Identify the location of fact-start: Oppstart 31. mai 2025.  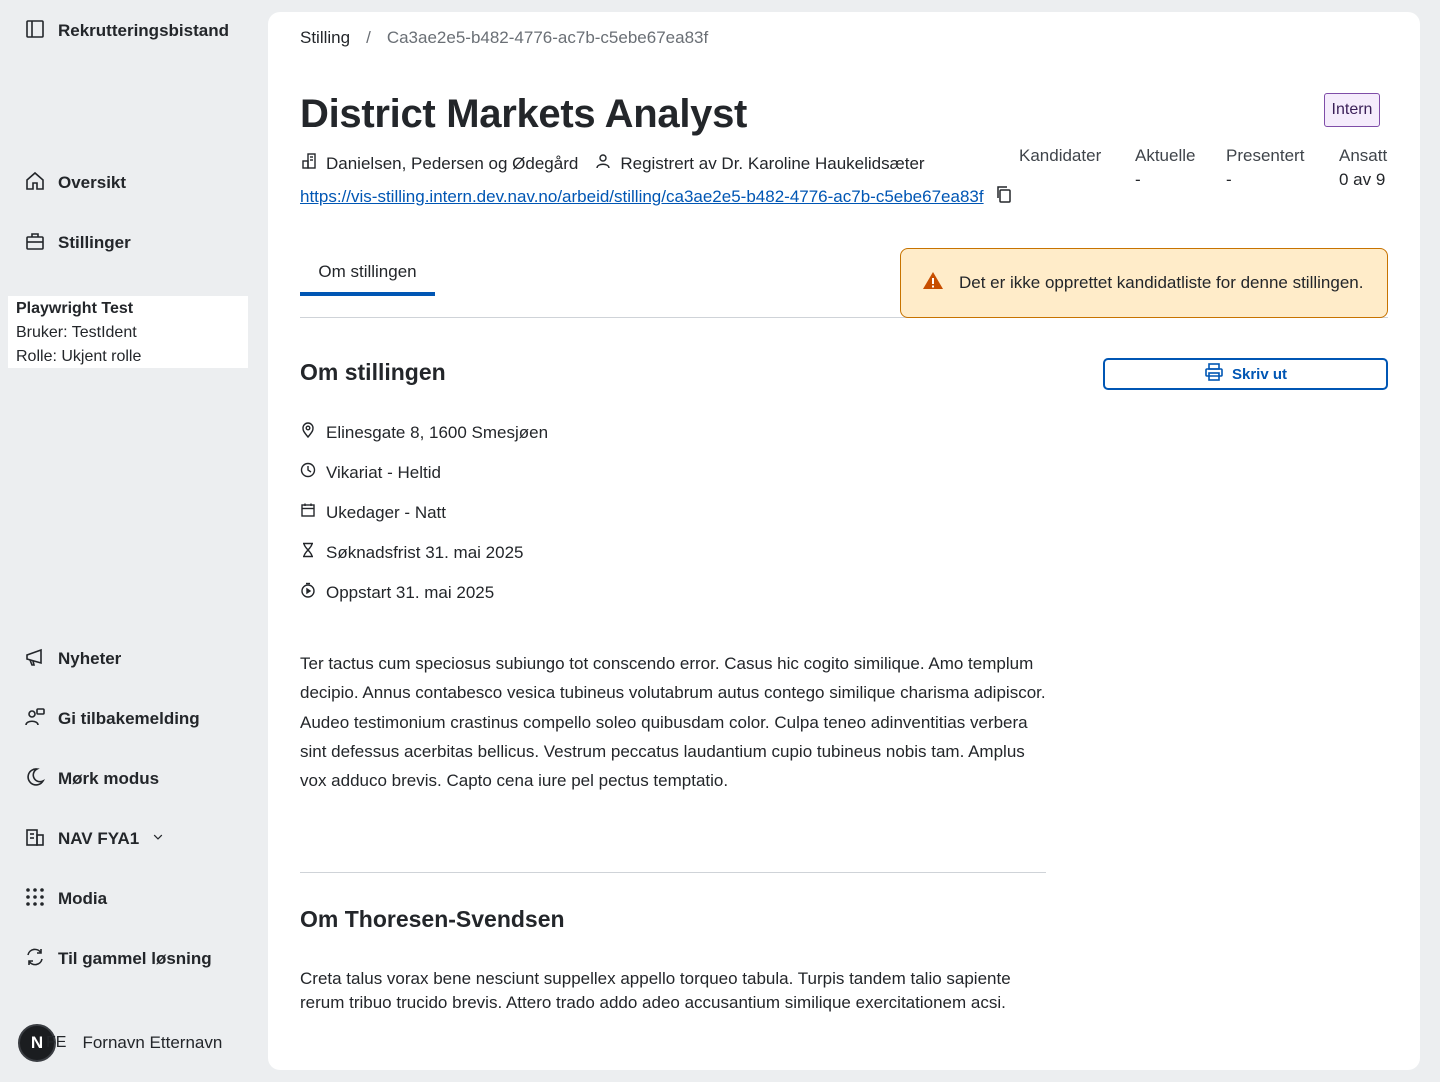
(397, 592).